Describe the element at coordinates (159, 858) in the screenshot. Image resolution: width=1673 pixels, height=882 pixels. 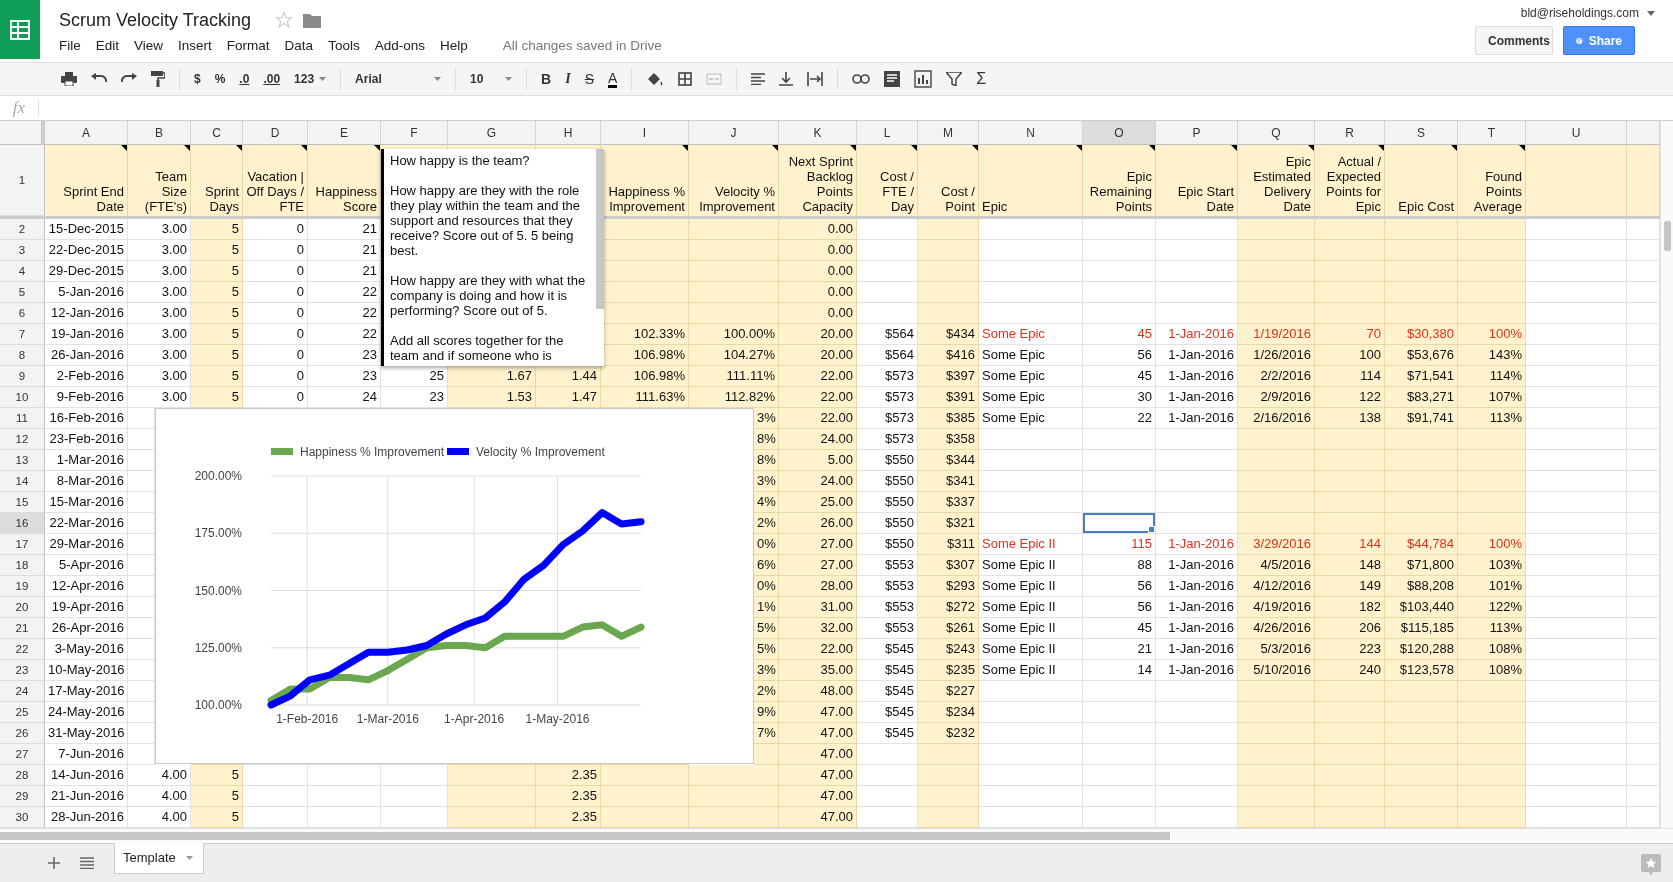
I see `sheet-tab: Template` at that location.